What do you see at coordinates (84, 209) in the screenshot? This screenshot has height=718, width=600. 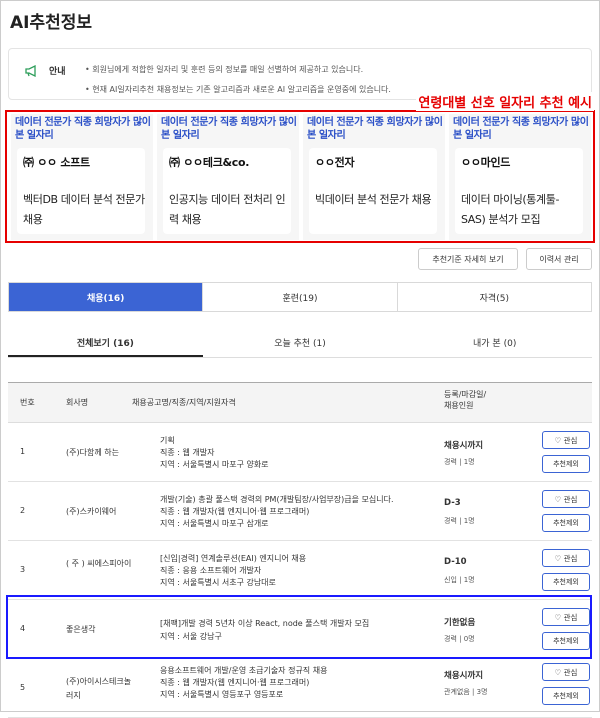 I see `card-job-title: 벡터DB 데이터 분석 전문가 채용` at bounding box center [84, 209].